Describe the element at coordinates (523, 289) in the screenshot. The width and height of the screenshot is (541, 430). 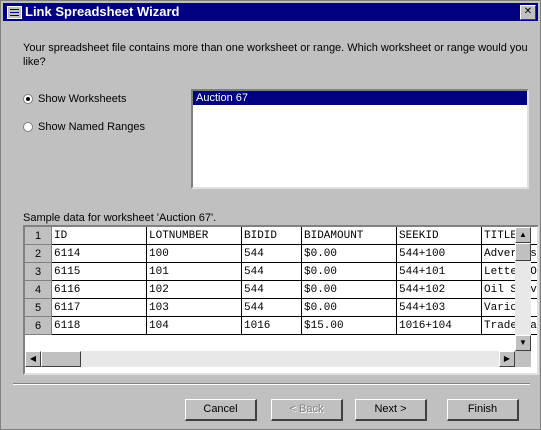
I see `vertical-scrollbar: ▲ ▼` at that location.